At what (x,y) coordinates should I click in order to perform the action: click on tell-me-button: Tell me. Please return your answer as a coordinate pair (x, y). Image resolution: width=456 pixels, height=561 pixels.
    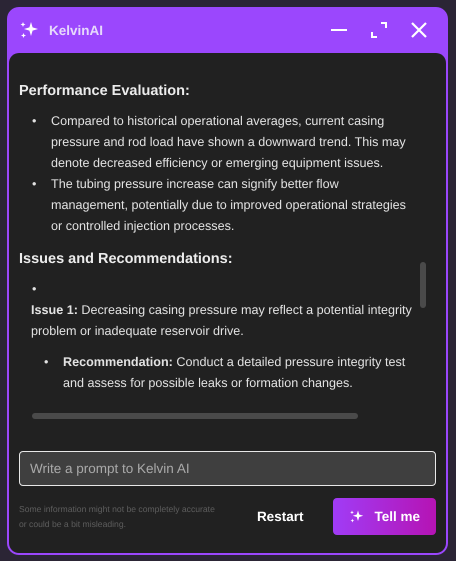
    Looking at the image, I should click on (384, 516).